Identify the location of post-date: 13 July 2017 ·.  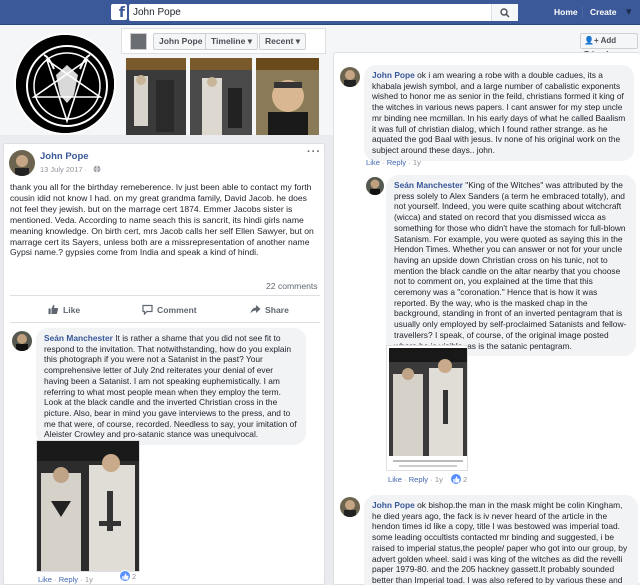
(63, 169).